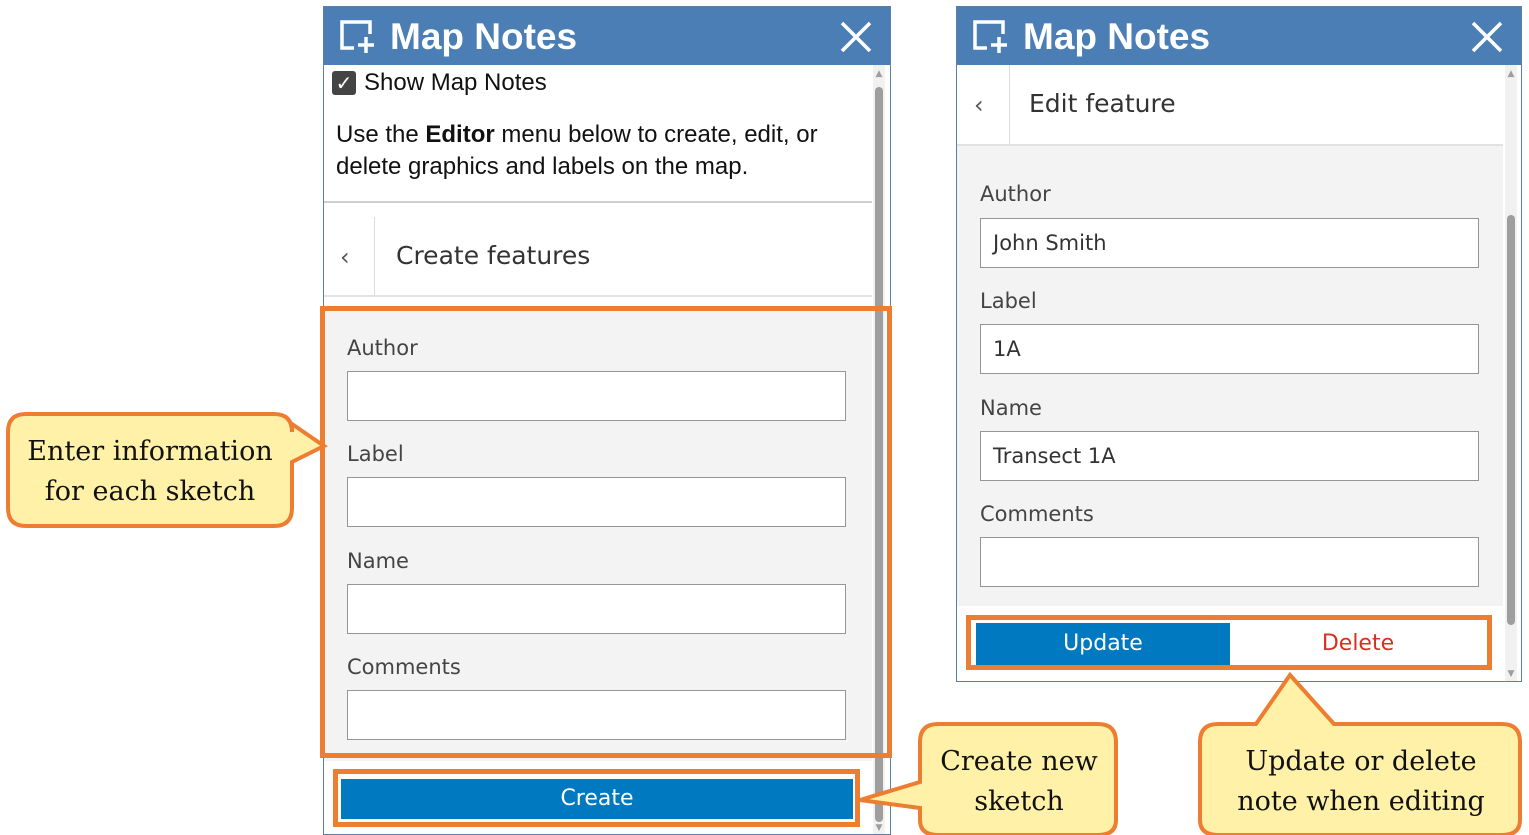  Describe the element at coordinates (1230, 105) in the screenshot. I see `edit-feature-header: ‹ Edit feature` at that location.